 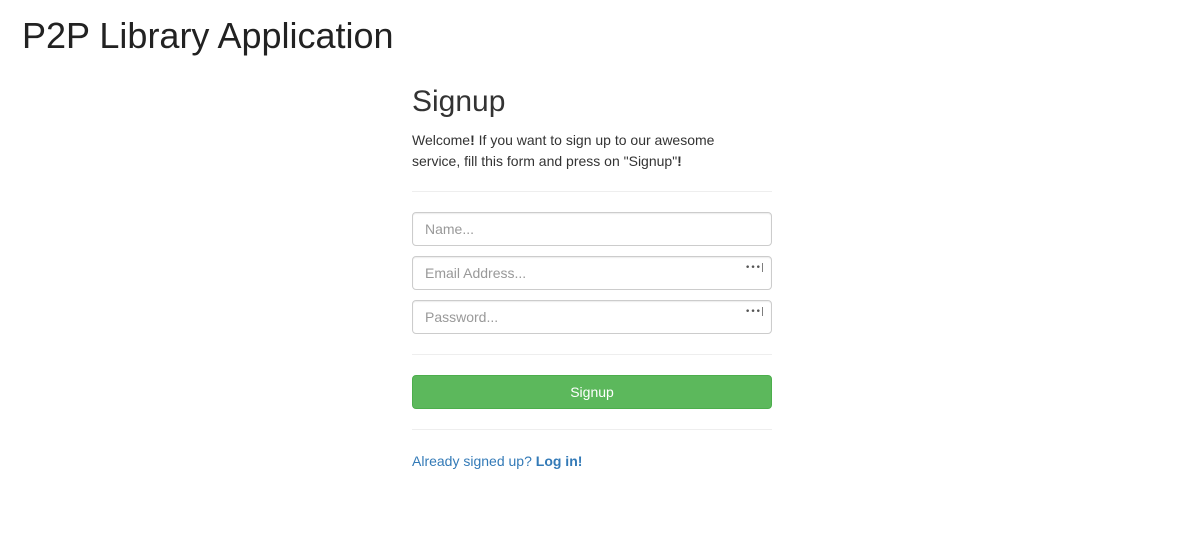 What do you see at coordinates (592, 392) in the screenshot?
I see `signup-button: Signup` at bounding box center [592, 392].